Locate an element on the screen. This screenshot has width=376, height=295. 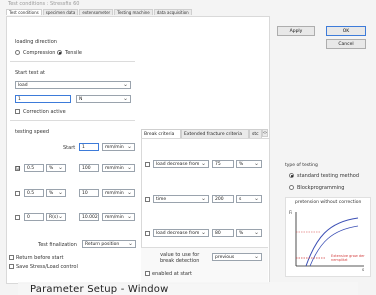
speed-row-1-speed-input: 100 is located at coordinates (89, 168).